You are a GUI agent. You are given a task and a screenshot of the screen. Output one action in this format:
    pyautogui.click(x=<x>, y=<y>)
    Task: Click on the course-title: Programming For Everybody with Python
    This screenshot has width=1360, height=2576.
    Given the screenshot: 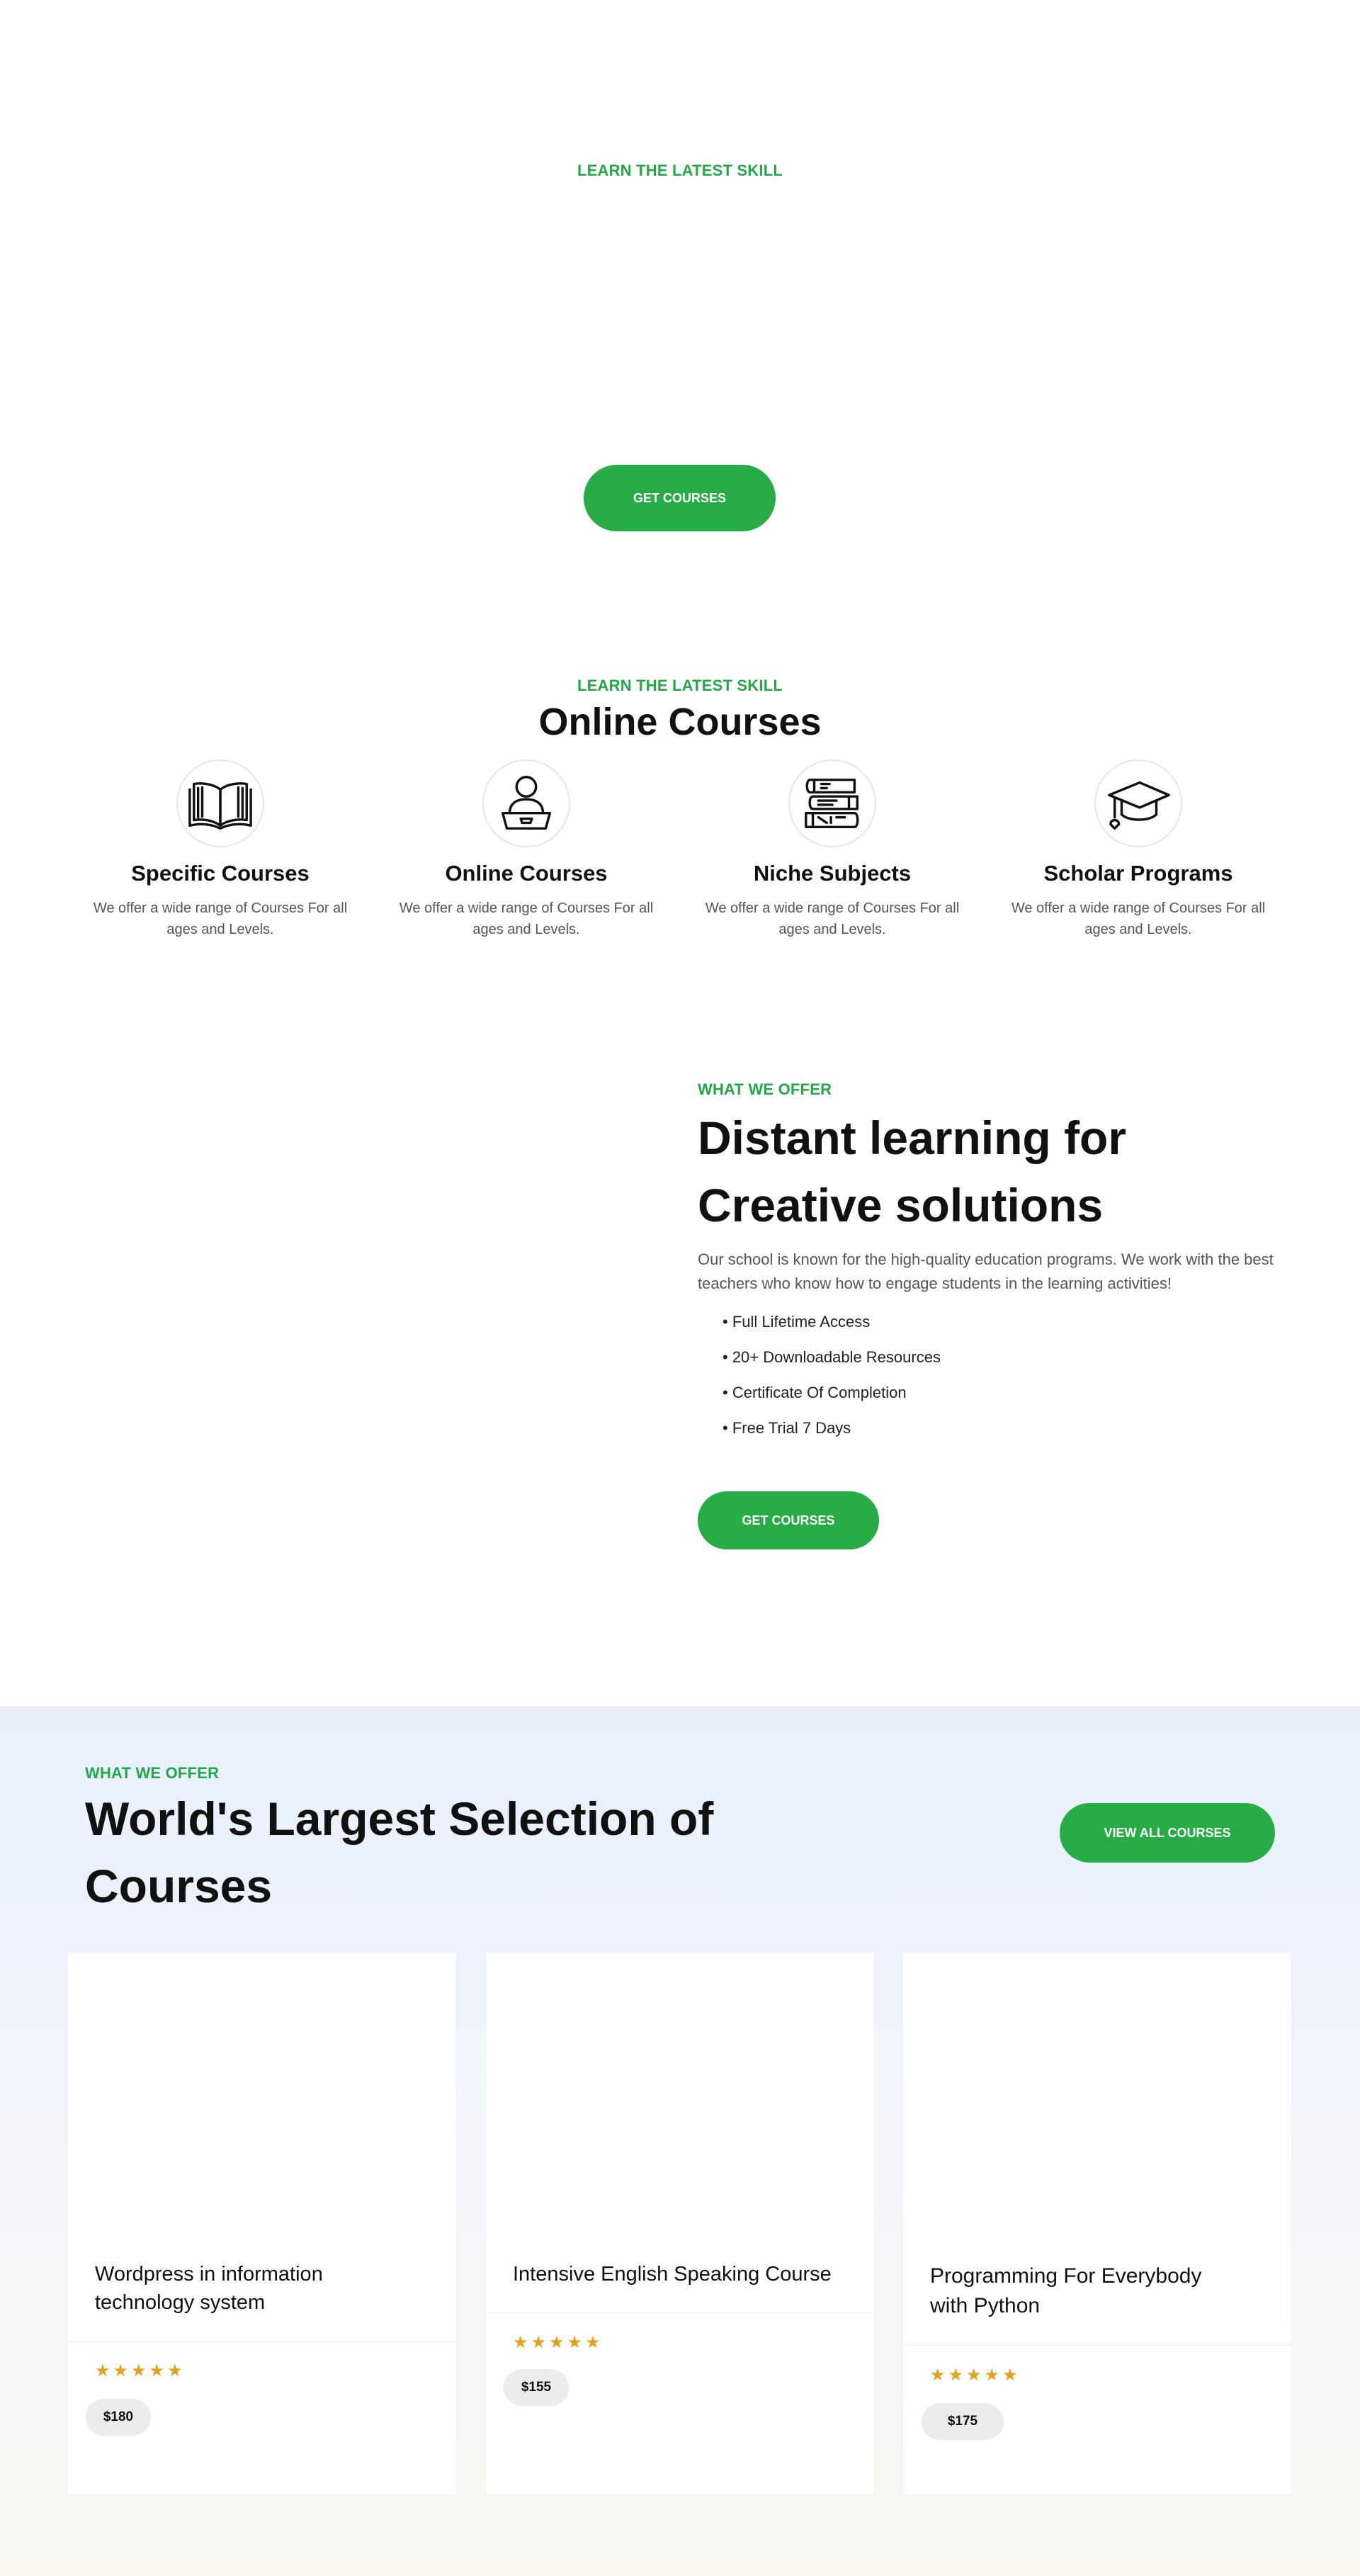 What is the action you would take?
    pyautogui.click(x=1065, y=2291)
    